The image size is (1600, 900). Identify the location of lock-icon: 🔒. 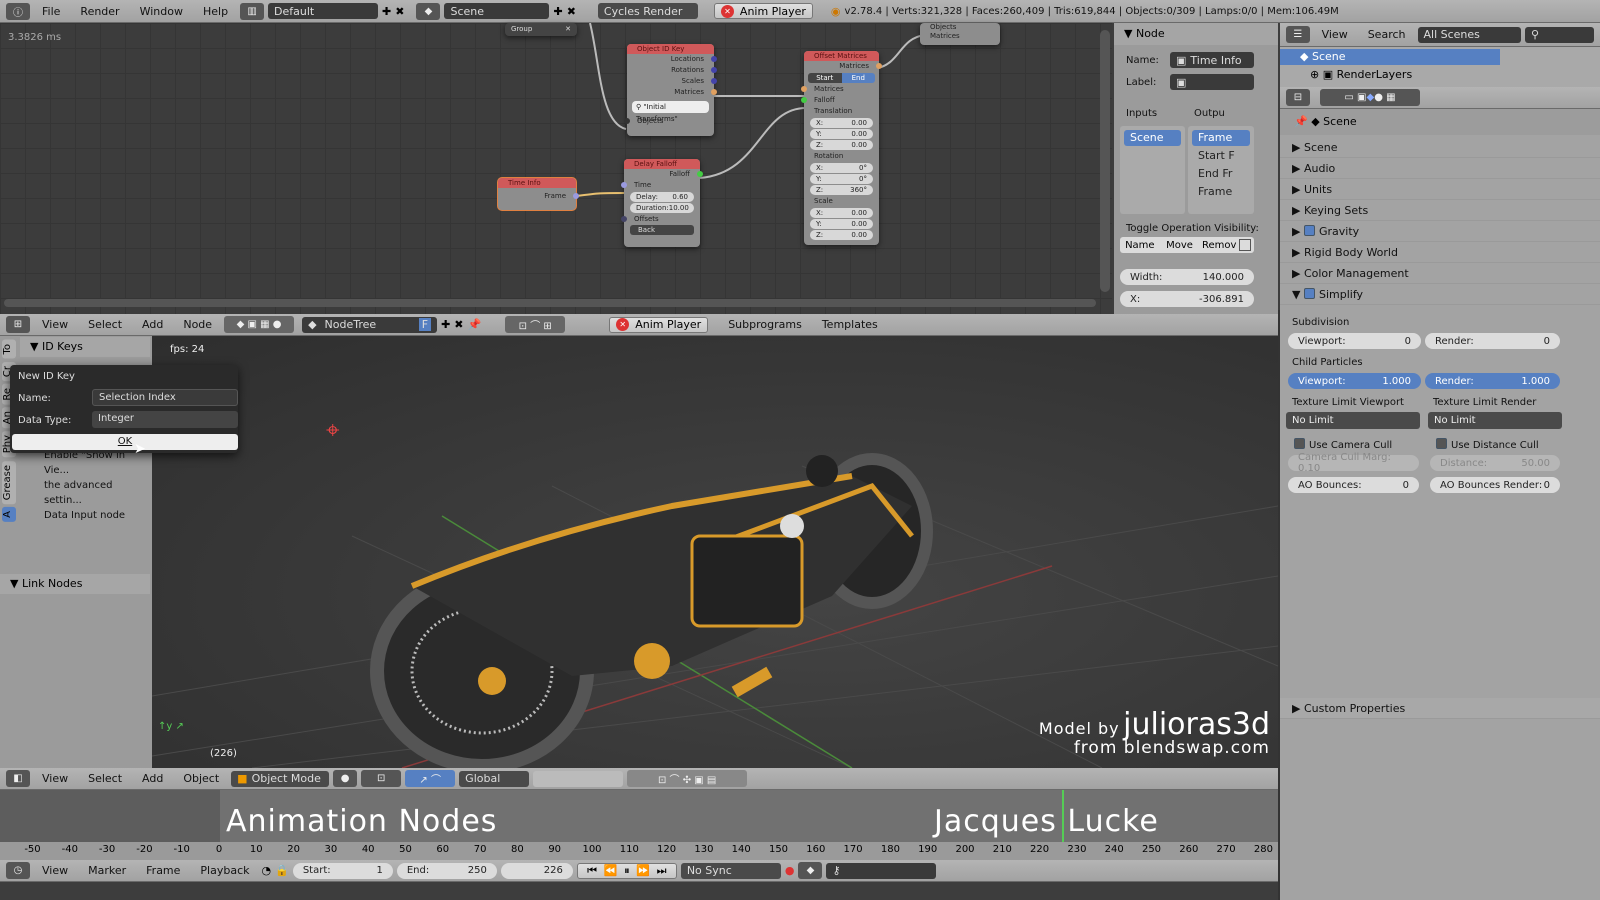
(282, 870).